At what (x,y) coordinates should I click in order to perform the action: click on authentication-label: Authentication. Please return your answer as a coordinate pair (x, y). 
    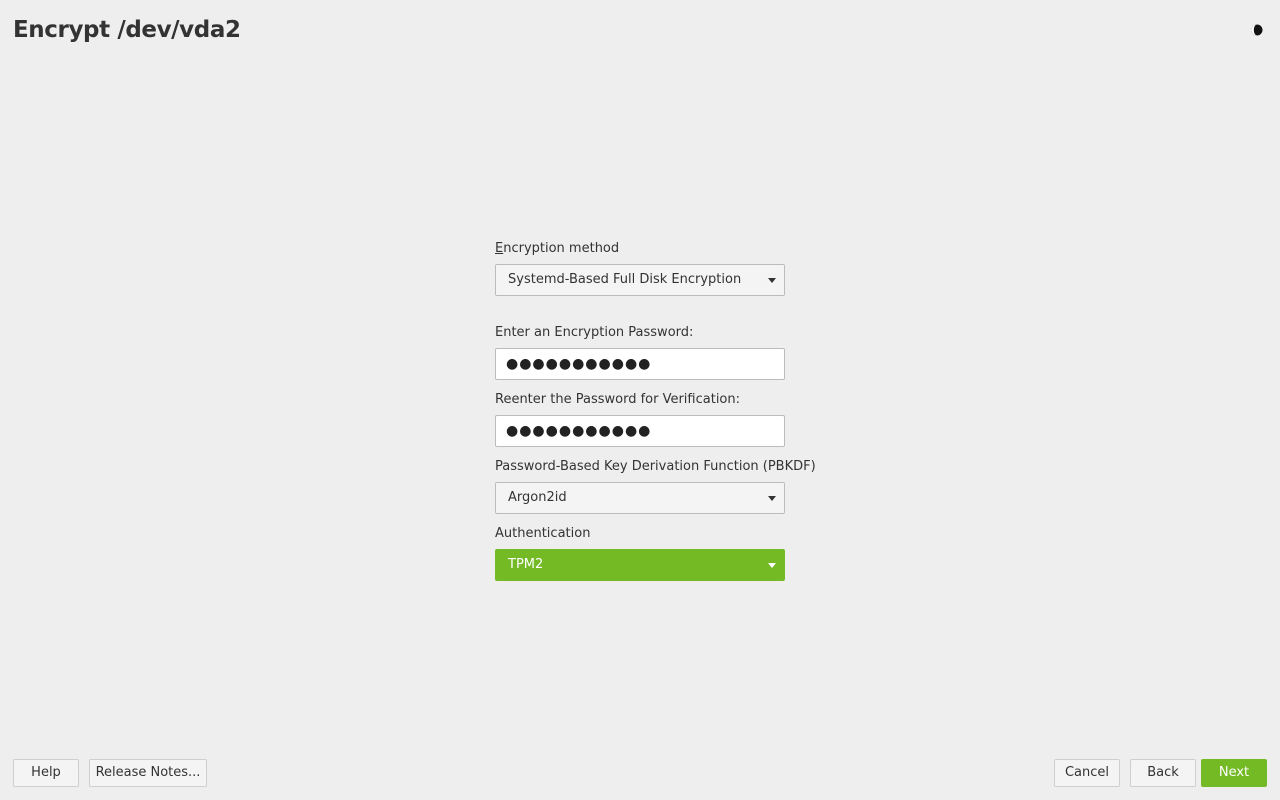
    Looking at the image, I should click on (543, 533).